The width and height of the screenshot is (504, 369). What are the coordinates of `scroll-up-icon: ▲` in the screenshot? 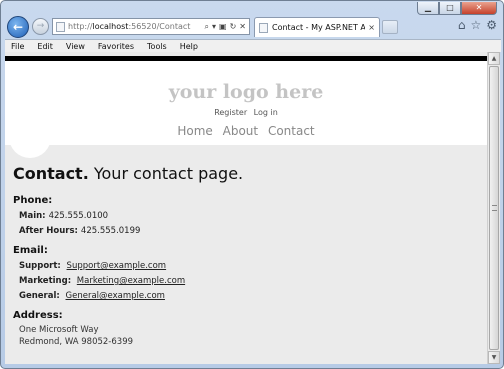 It's located at (494, 58).